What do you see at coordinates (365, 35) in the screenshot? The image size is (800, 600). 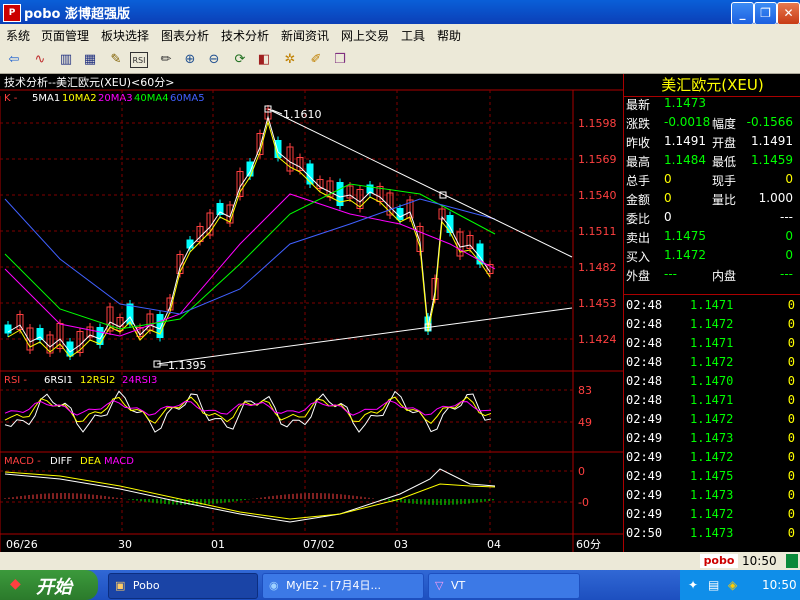 I see `menu-online-trade: 网上交易` at bounding box center [365, 35].